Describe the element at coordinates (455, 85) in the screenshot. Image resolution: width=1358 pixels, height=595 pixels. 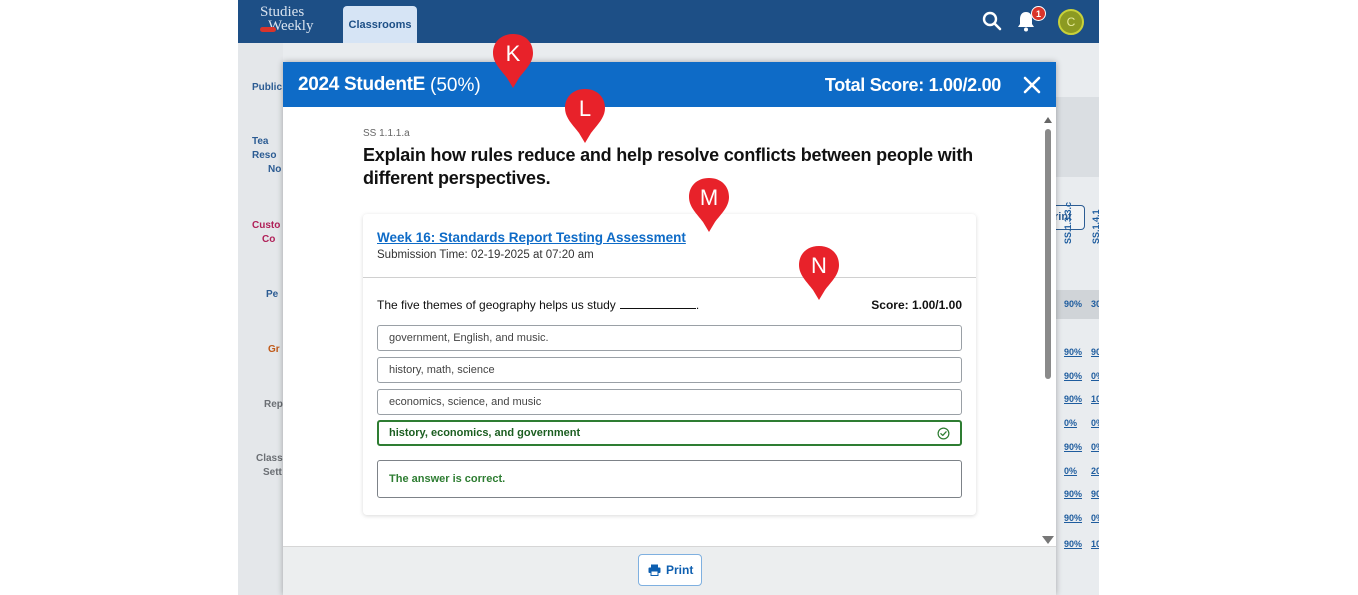
I see `student-percent: (50%)` at that location.